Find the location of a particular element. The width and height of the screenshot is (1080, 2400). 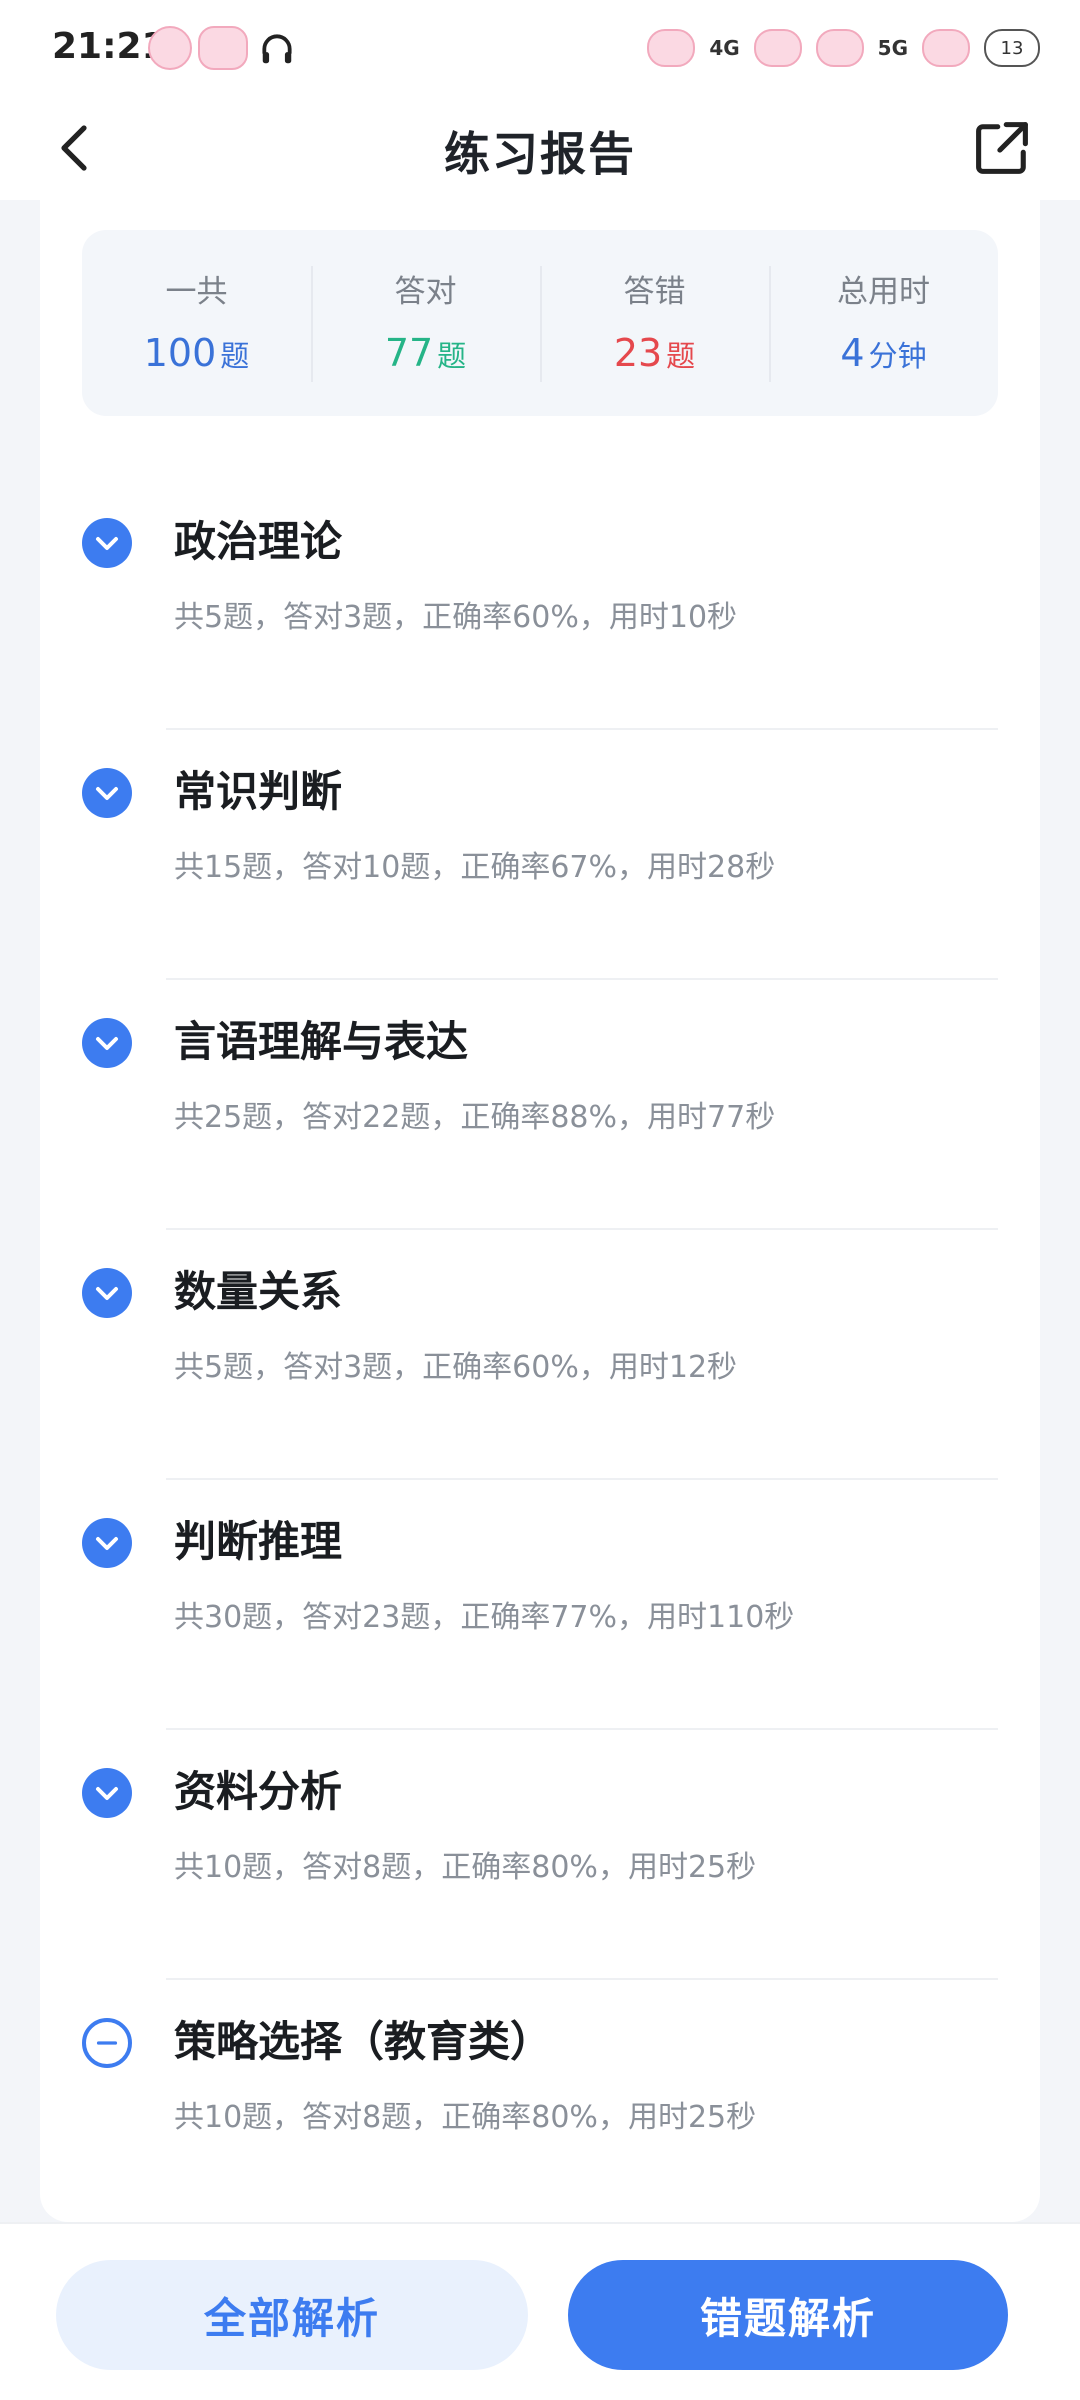

section-stats: 共15题，答对10题，正确率67%，用时28秒 is located at coordinates (475, 867).